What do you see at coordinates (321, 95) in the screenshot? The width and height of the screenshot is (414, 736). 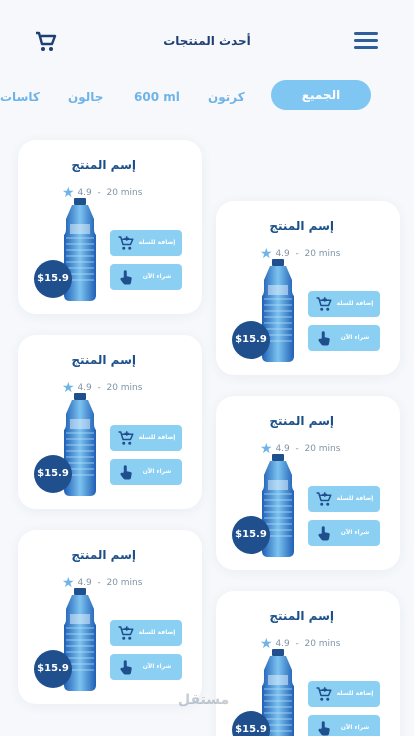 I see `tab-all: الجميع` at bounding box center [321, 95].